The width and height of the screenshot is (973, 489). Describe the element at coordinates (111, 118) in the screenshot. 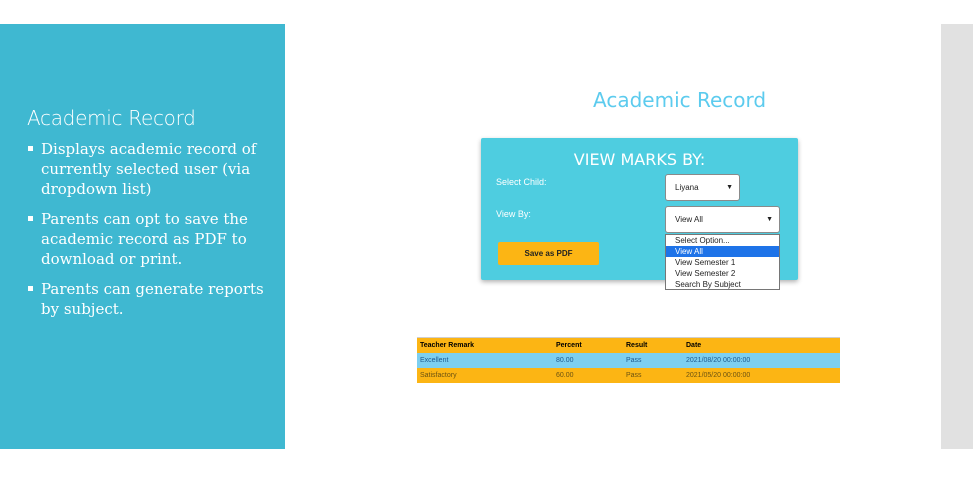

I see `slide-title: Academic Record` at that location.